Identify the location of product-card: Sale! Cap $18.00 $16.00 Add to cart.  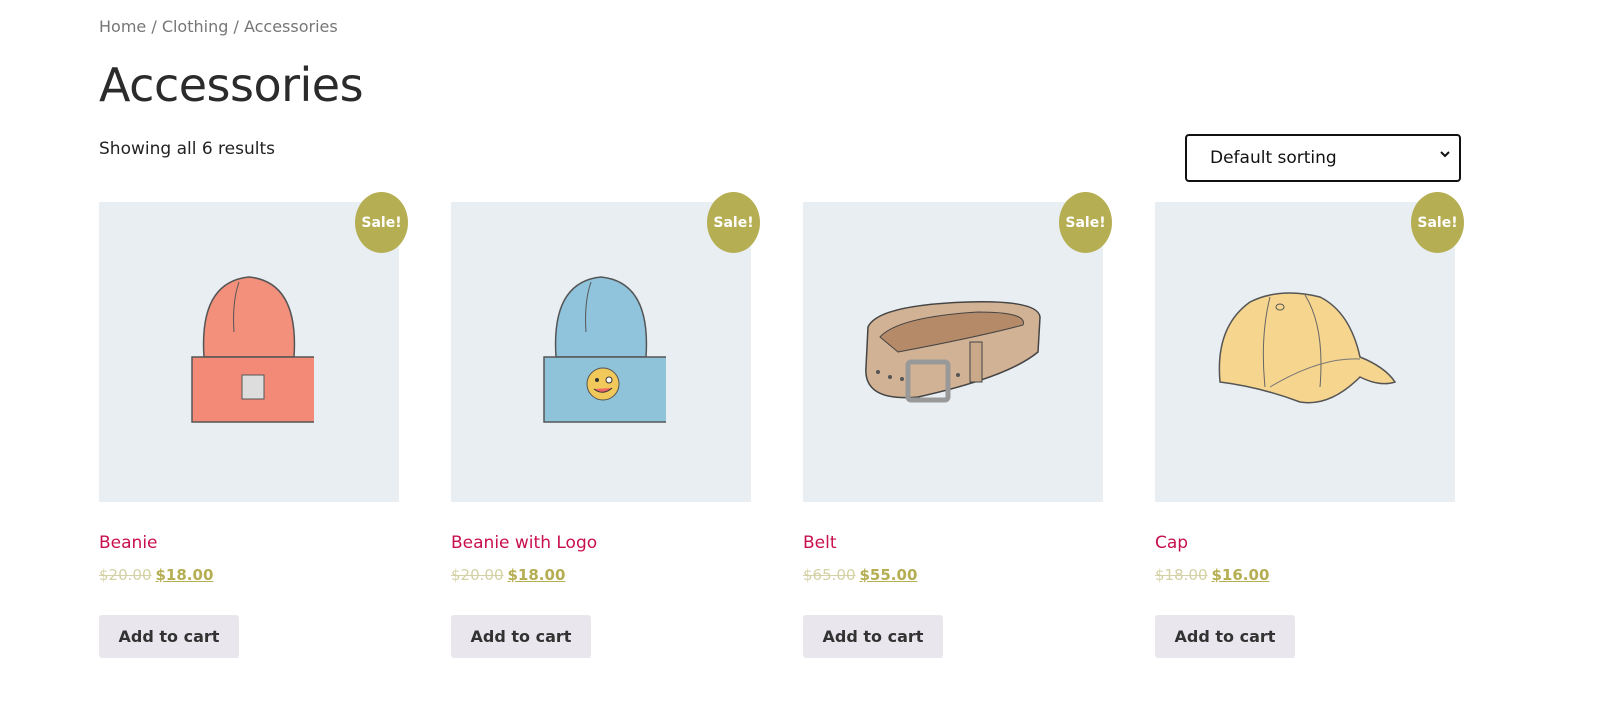
(1309, 425).